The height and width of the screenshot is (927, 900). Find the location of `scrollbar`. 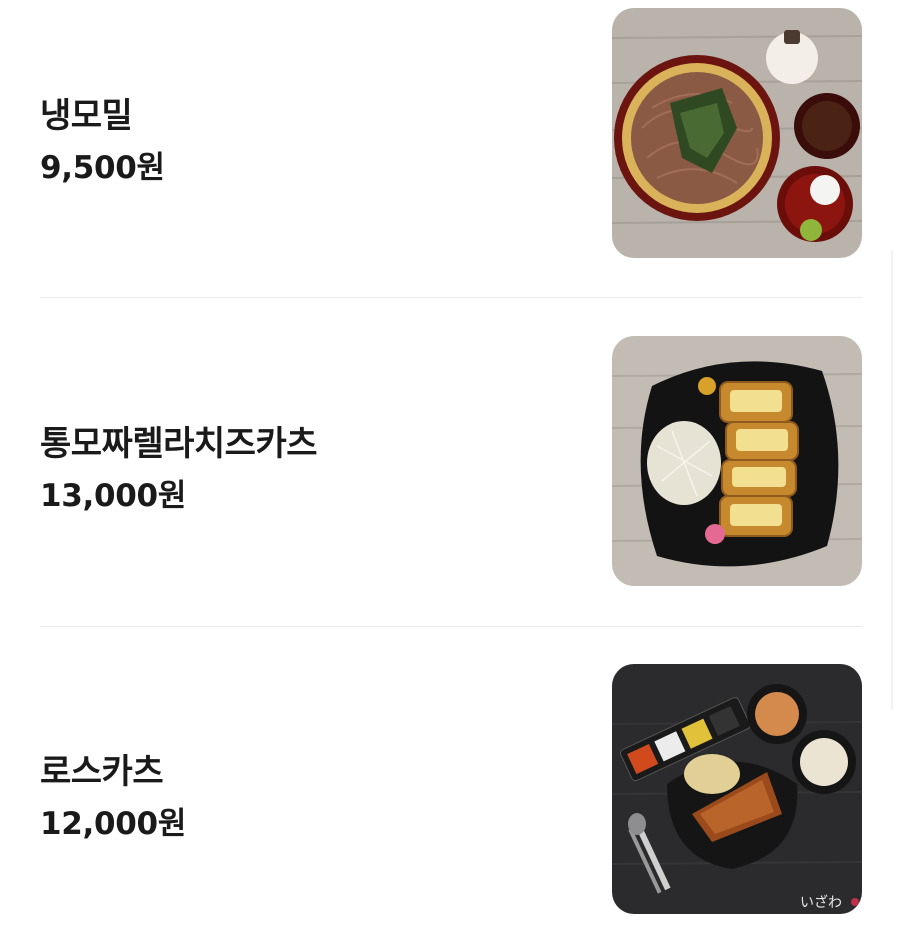

scrollbar is located at coordinates (892, 480).